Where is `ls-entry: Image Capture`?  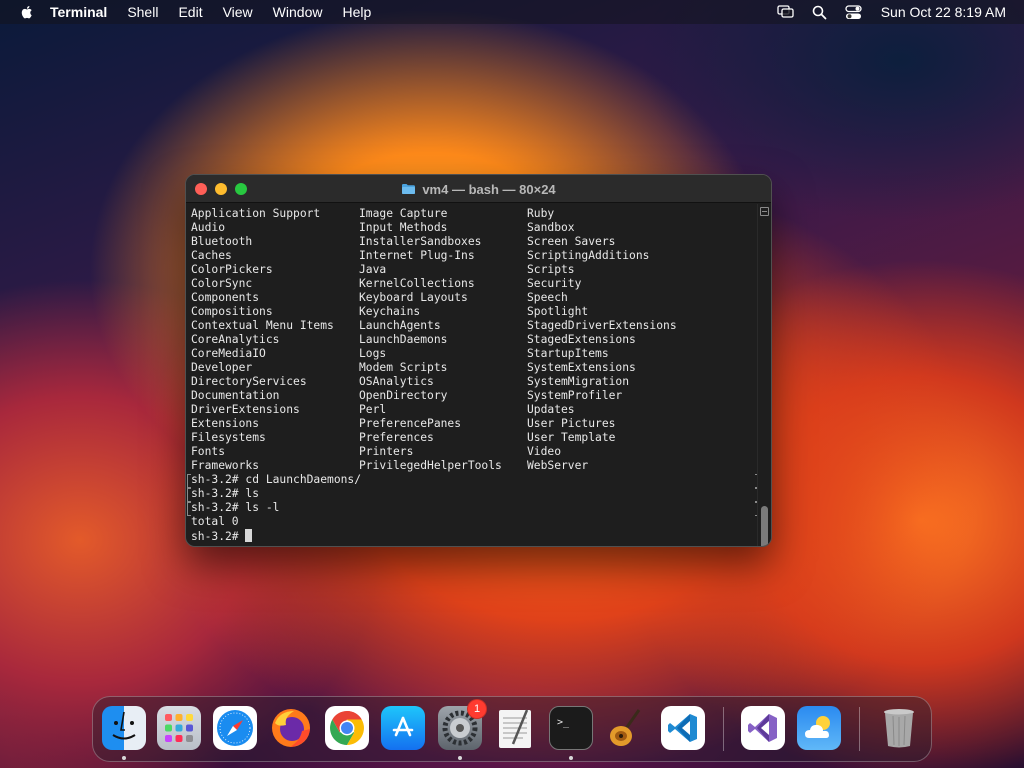 ls-entry: Image Capture is located at coordinates (403, 213).